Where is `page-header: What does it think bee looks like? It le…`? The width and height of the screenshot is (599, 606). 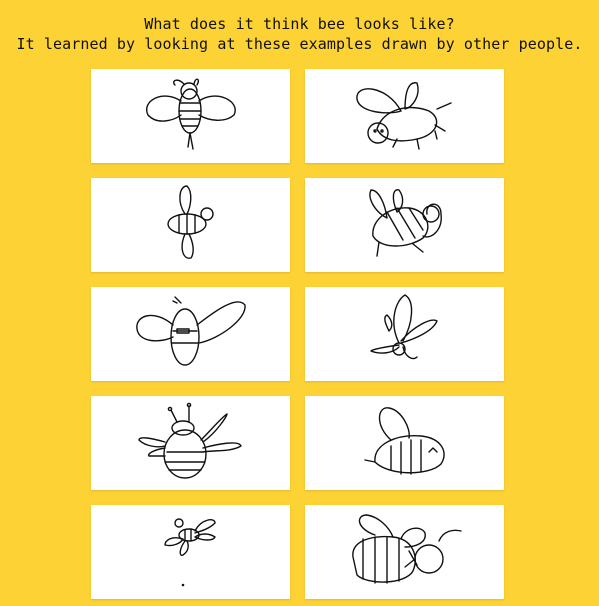 page-header: What does it think bee looks like? It le… is located at coordinates (299, 34).